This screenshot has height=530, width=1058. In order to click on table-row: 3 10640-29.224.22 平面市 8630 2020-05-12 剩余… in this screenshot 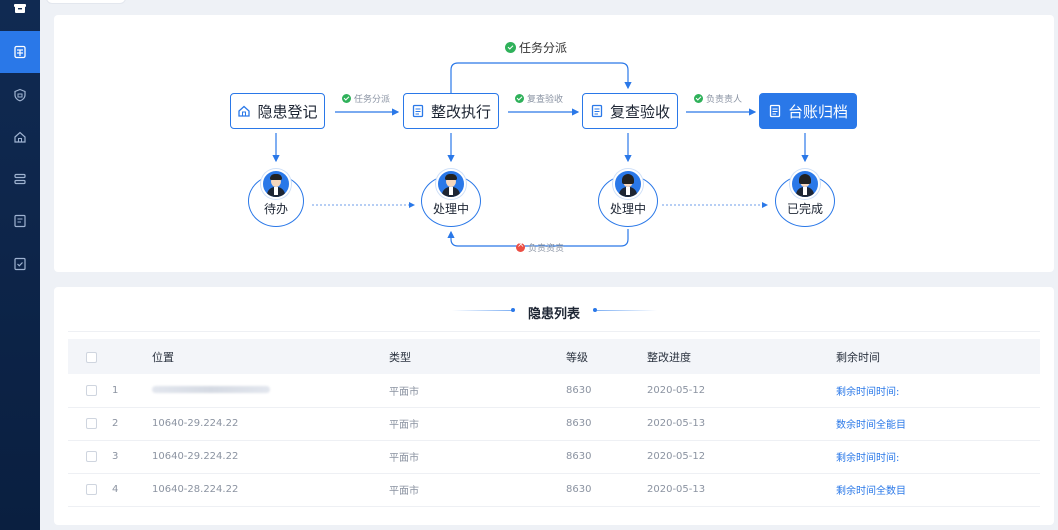, I will do `click(554, 456)`.